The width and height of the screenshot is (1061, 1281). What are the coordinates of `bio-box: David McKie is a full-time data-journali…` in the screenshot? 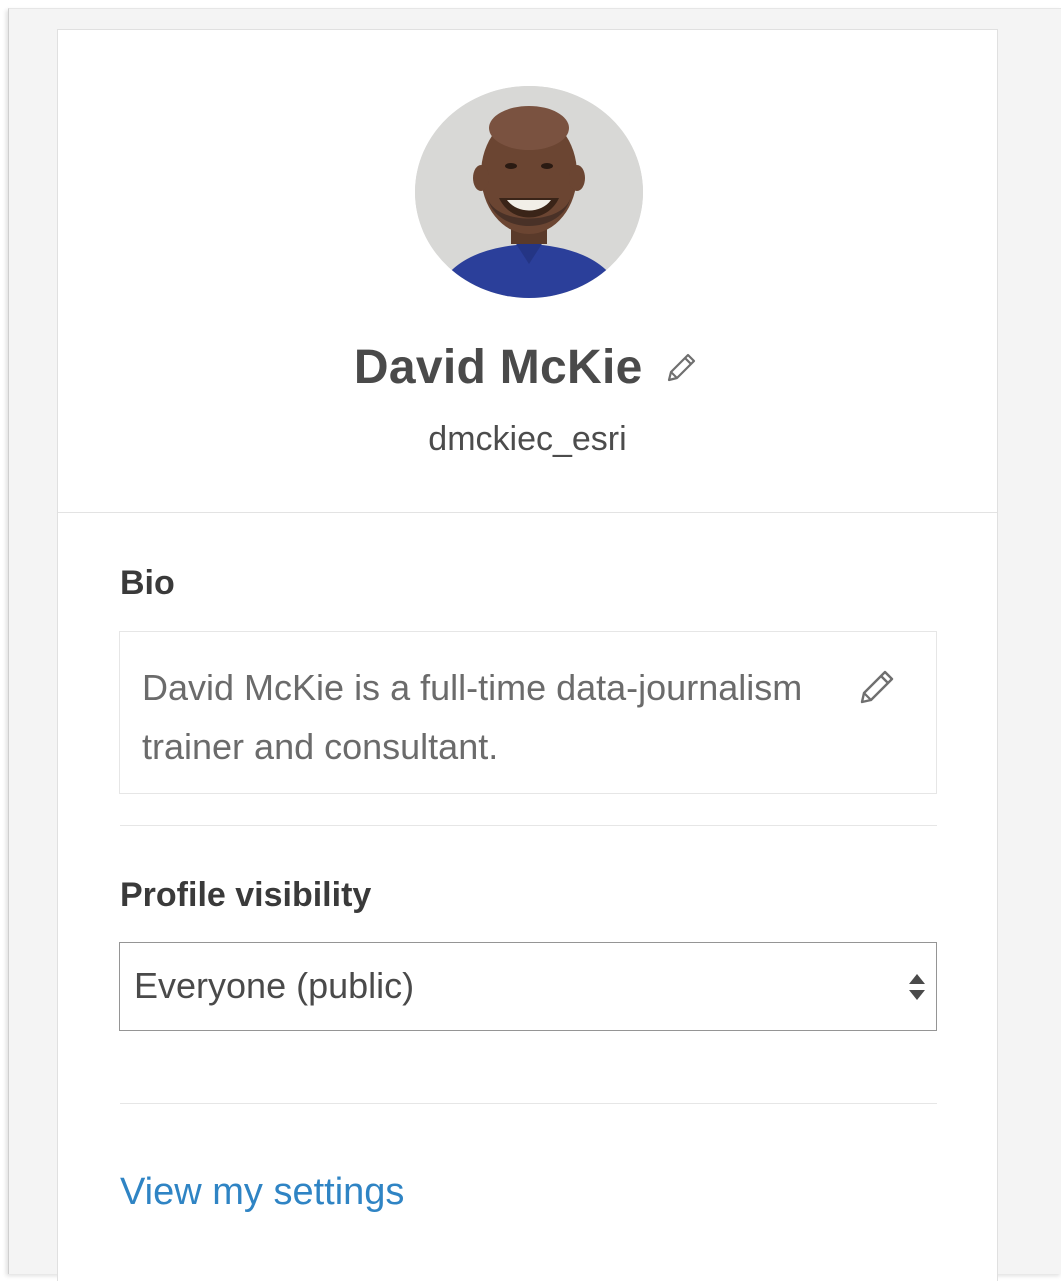 It's located at (528, 712).